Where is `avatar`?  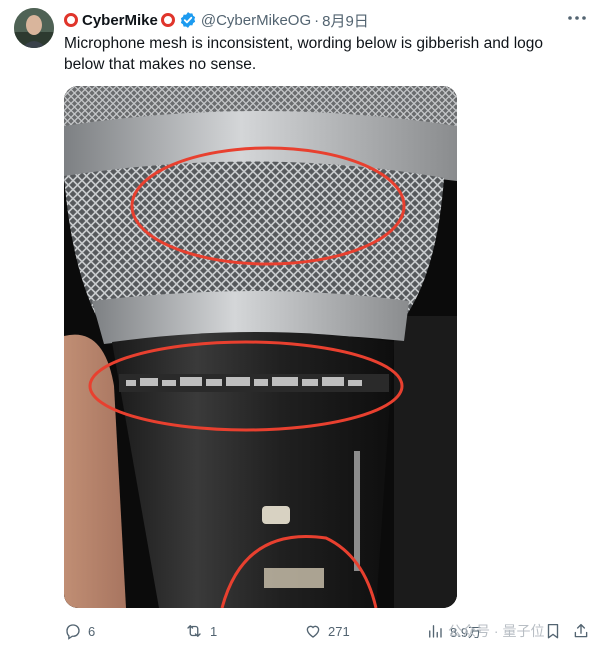
avatar is located at coordinates (34, 28).